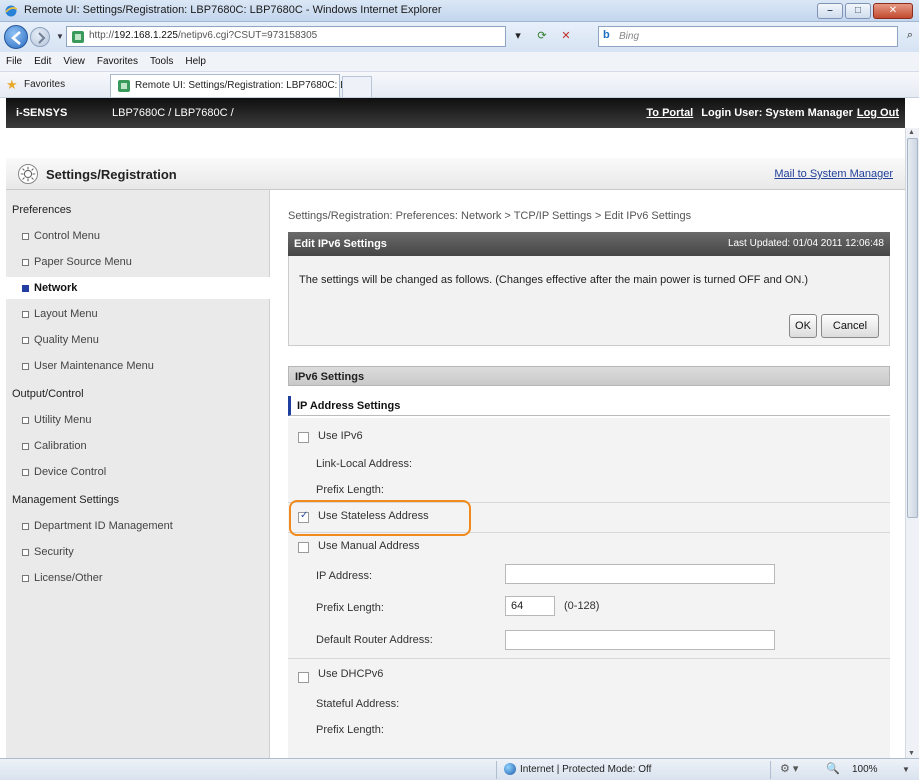 The image size is (919, 780). I want to click on sidebar-item-utility-menu: Utility Menu, so click(56, 420).